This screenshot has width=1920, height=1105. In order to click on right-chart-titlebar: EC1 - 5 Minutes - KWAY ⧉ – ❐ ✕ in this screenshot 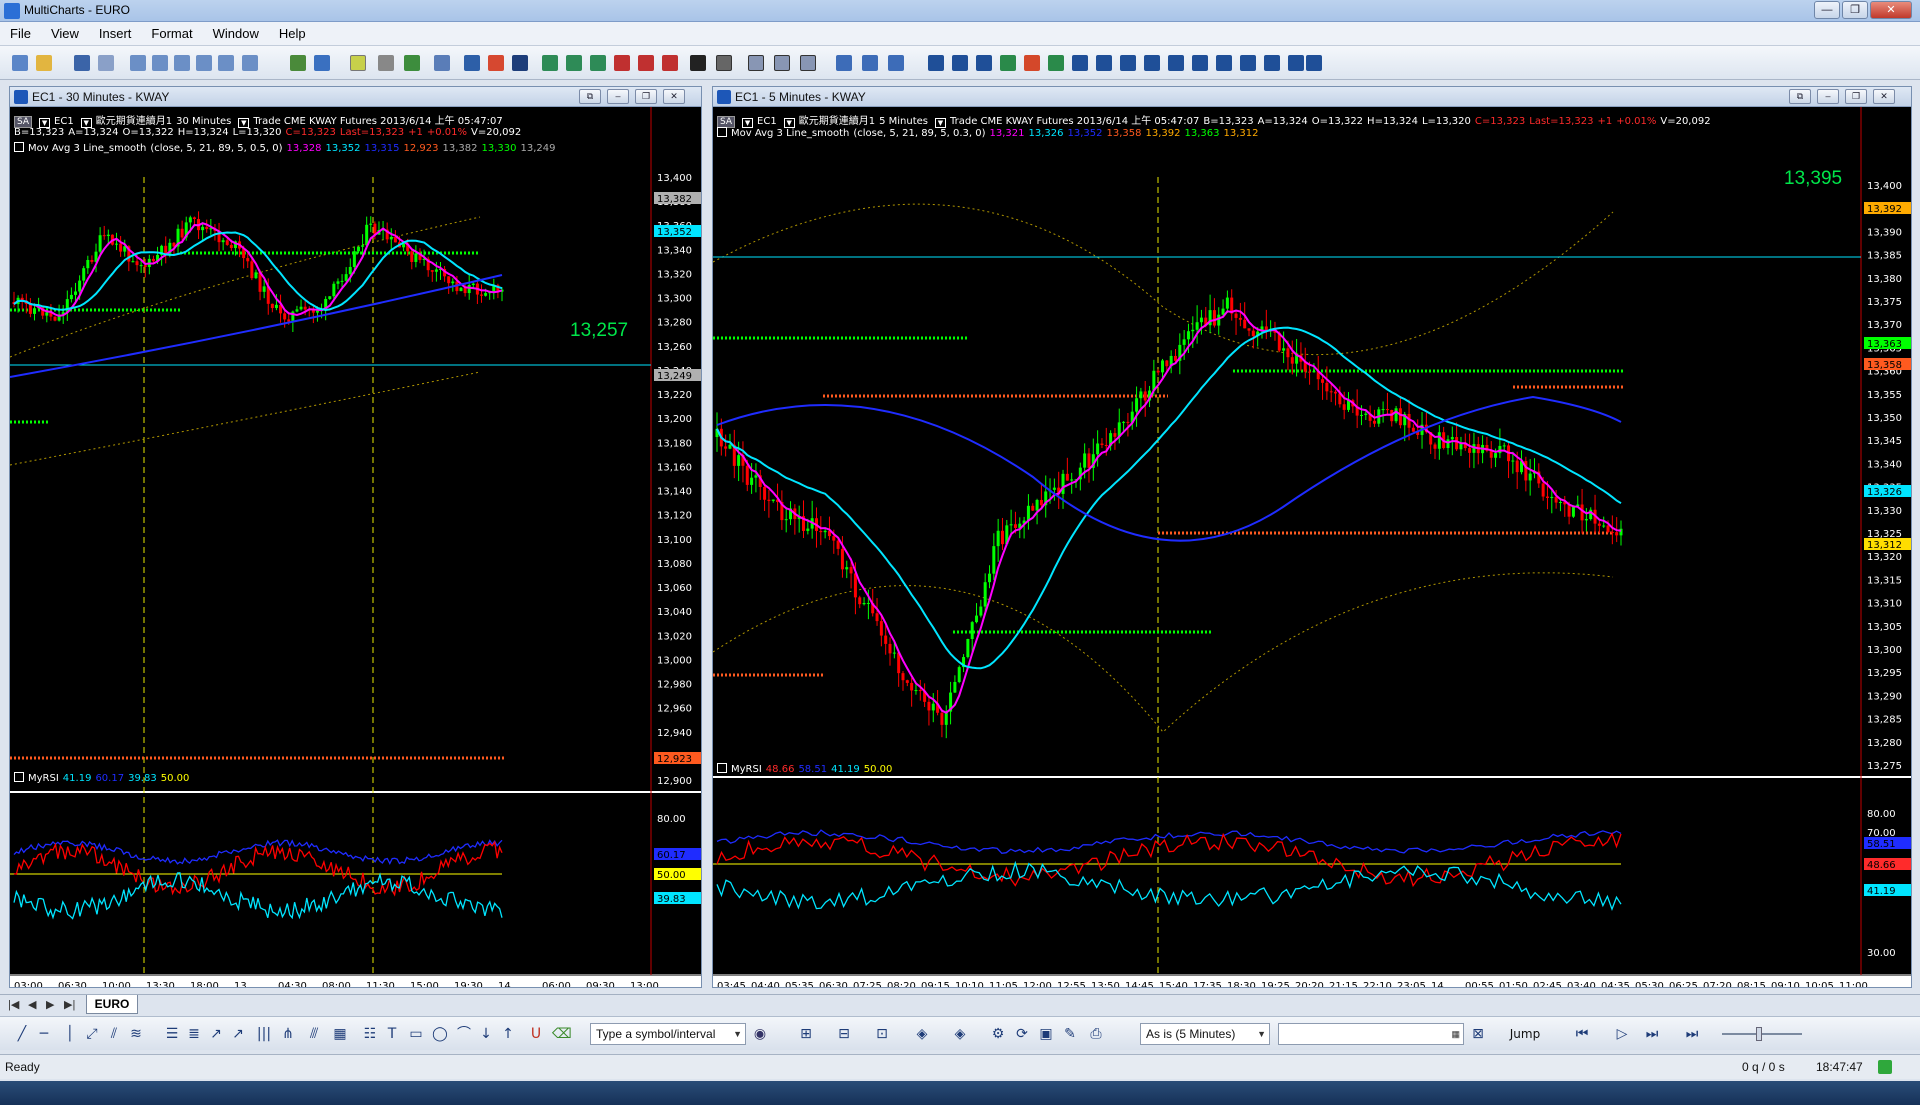, I will do `click(1312, 97)`.